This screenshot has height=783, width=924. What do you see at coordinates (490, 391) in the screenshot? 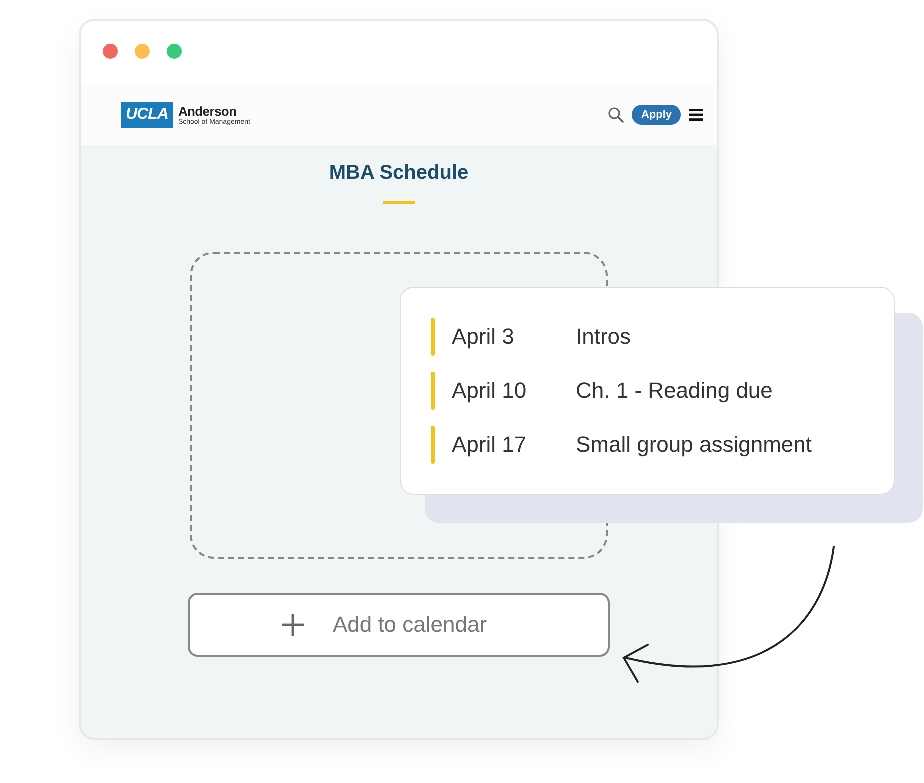
I see `event-date: April 10` at bounding box center [490, 391].